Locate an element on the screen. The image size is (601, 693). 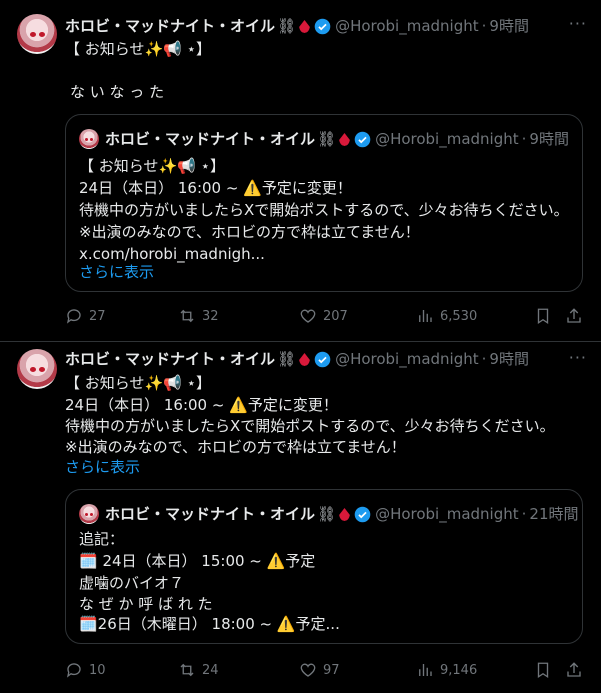
tweet-text-line: ※出演のみなので、ホロビの方で枠は立てません！ is located at coordinates (235, 447).